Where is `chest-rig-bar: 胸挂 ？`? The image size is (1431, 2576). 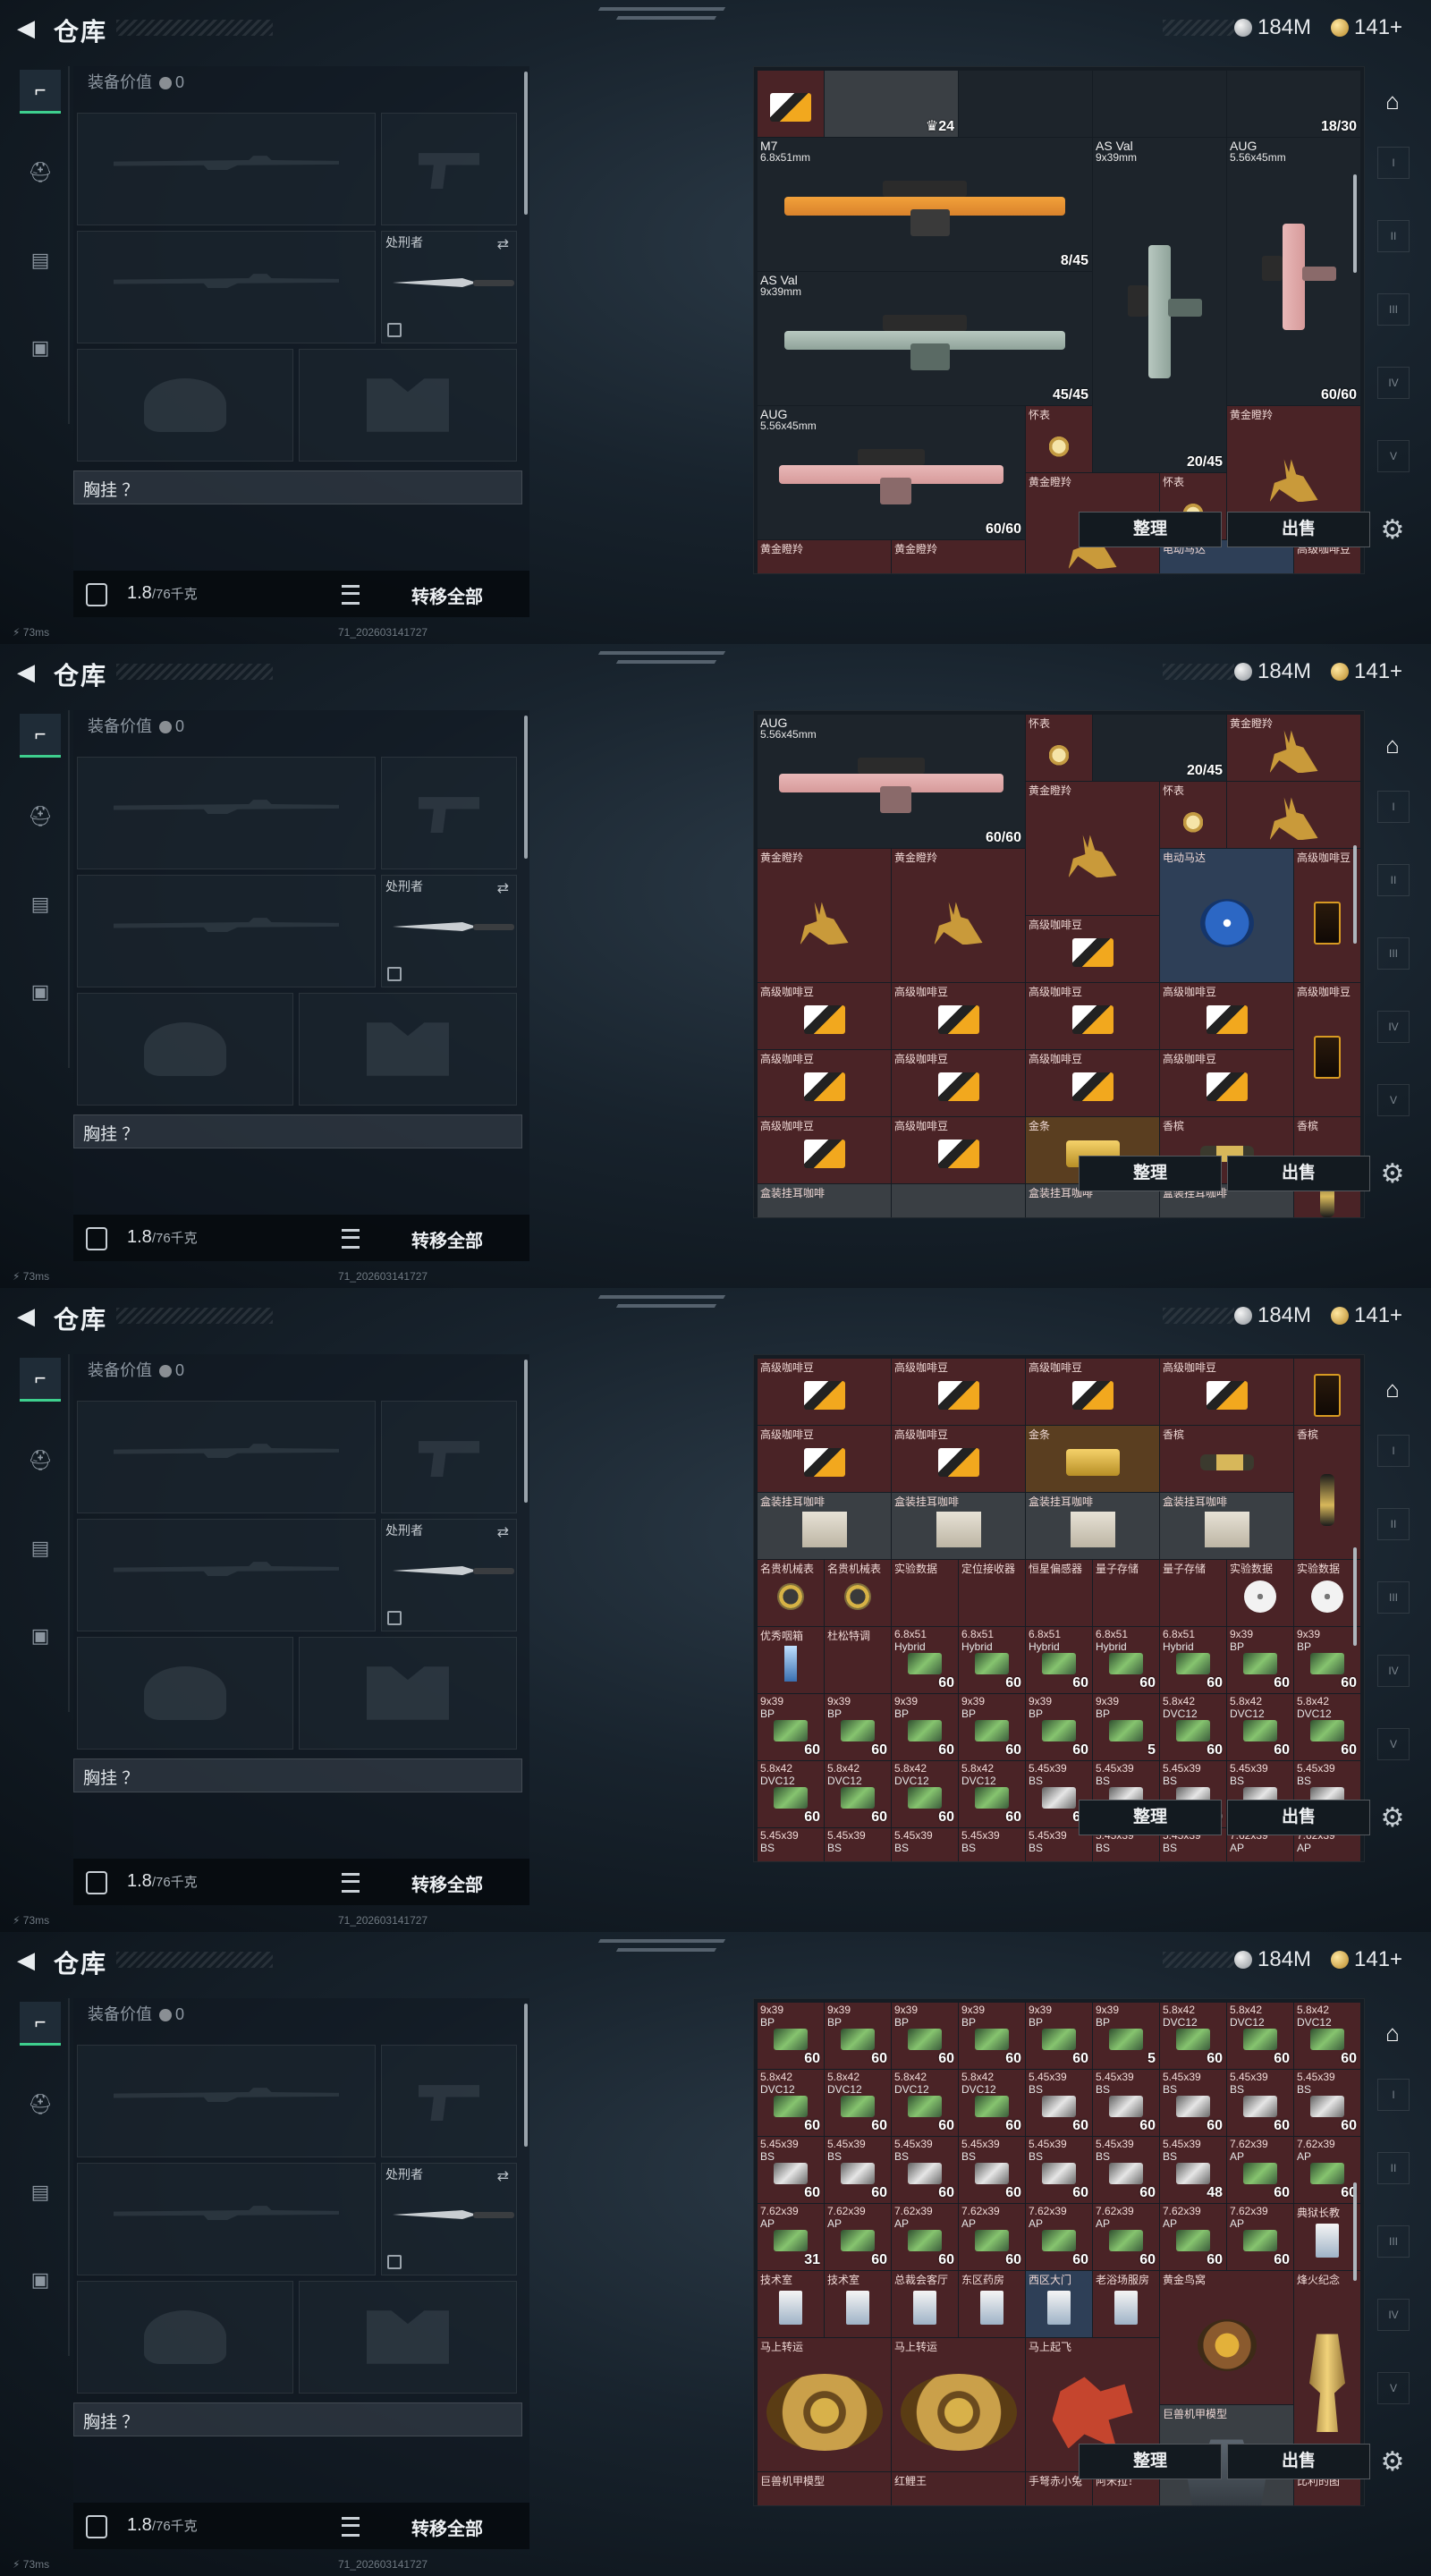
chest-rig-bar: 胸挂 ？ is located at coordinates (298, 2419).